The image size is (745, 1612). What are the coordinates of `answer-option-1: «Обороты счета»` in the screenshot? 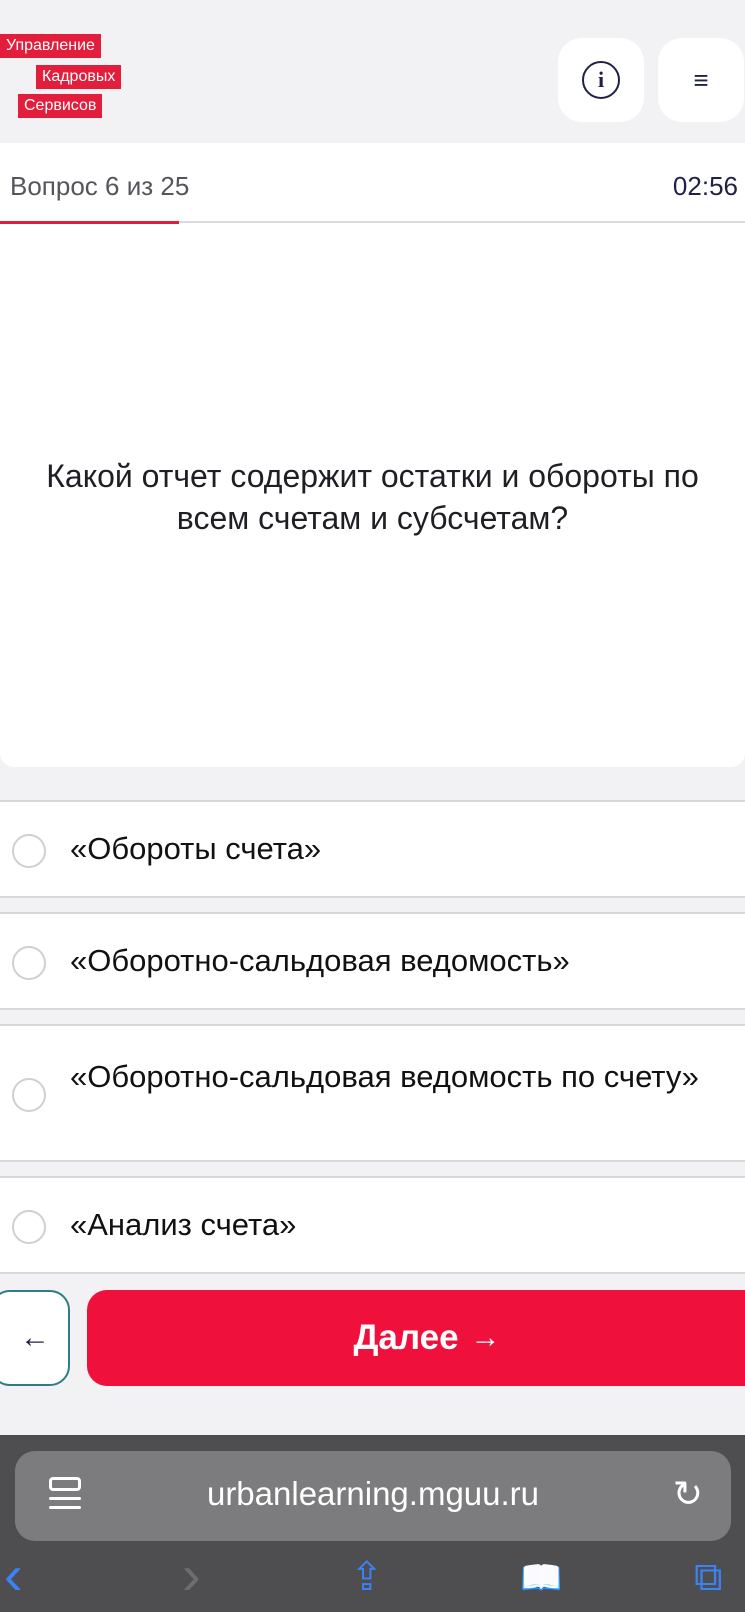 It's located at (372, 849).